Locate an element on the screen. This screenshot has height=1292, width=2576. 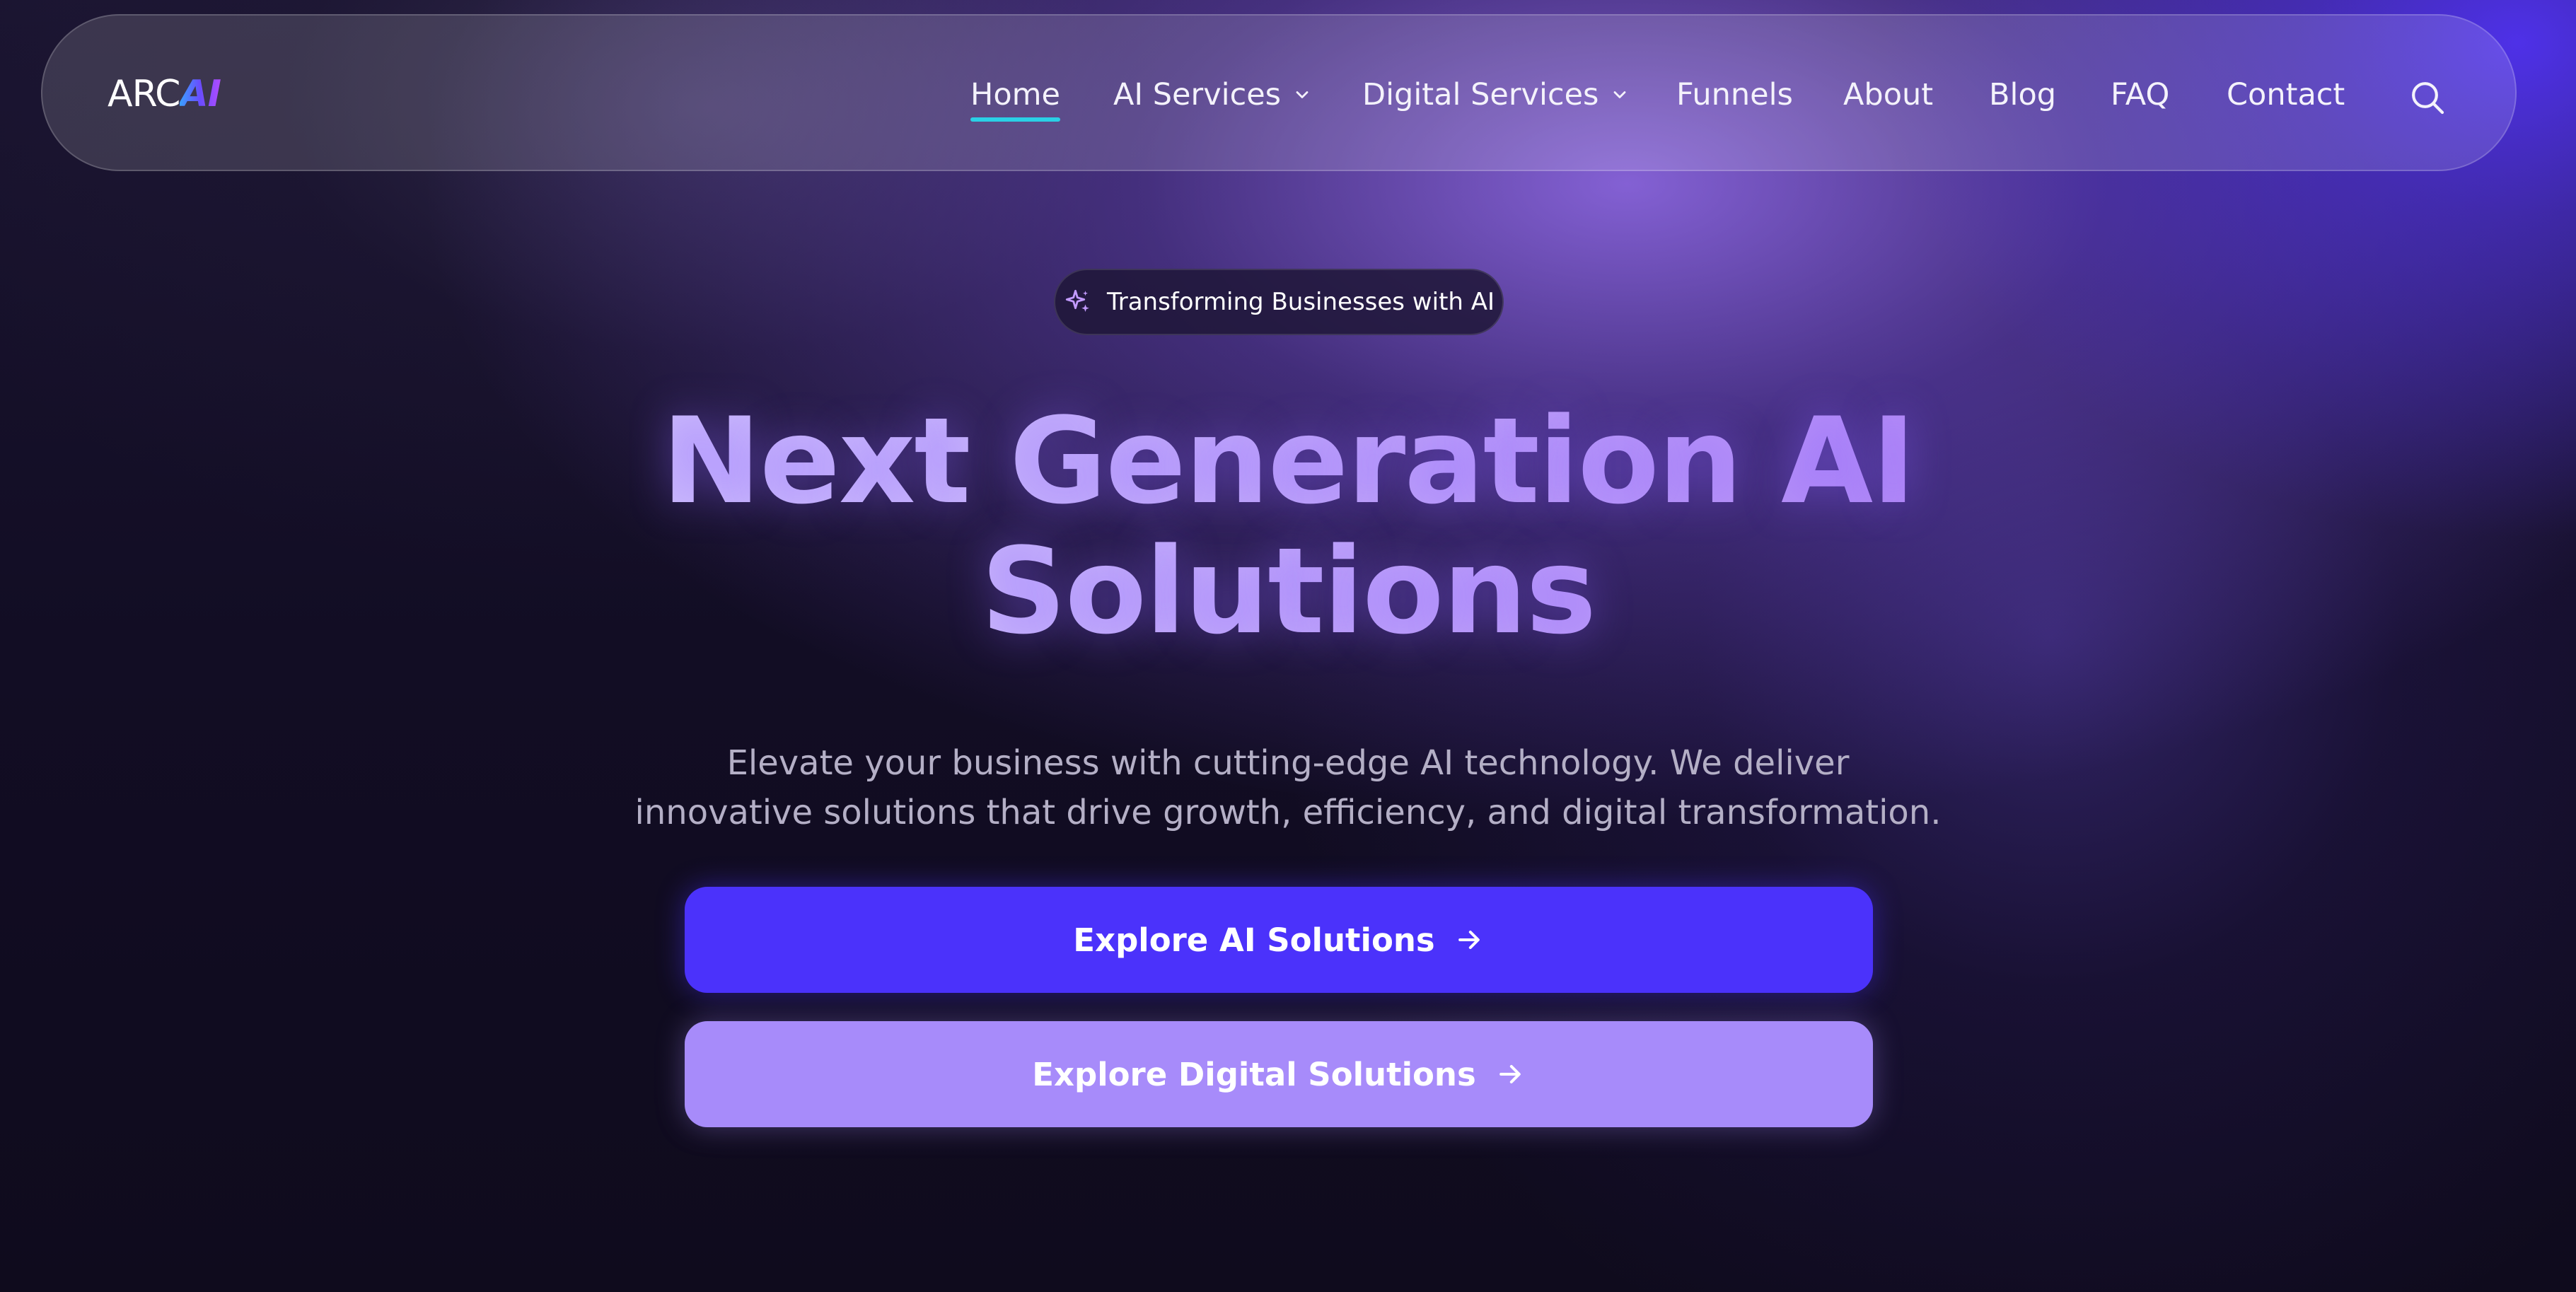
nav-link-contact: Contact is located at coordinates (2286, 95).